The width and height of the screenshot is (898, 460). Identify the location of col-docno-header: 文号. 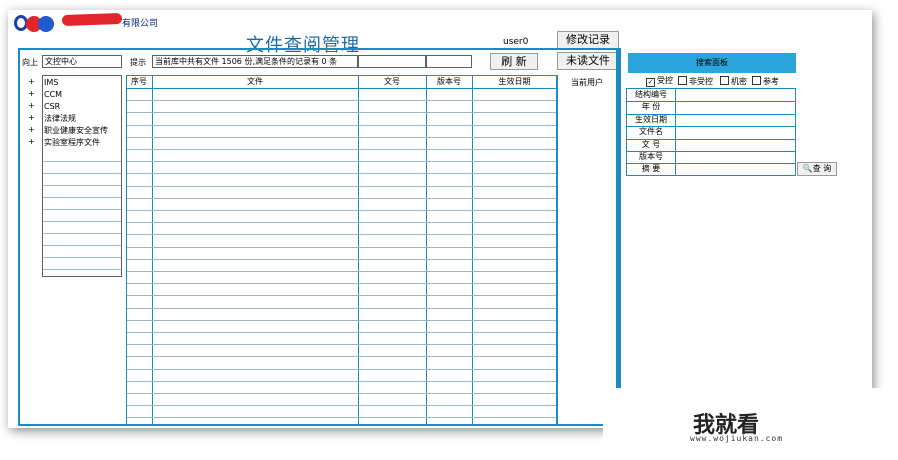
(392, 82).